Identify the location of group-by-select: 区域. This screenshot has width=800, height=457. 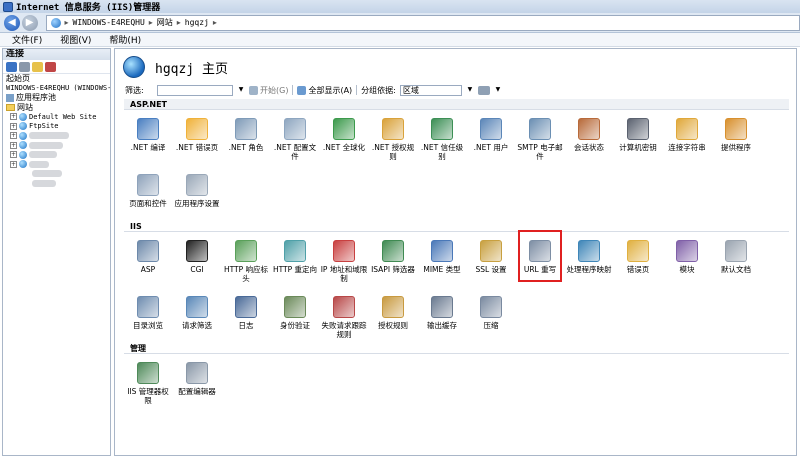
(430, 90).